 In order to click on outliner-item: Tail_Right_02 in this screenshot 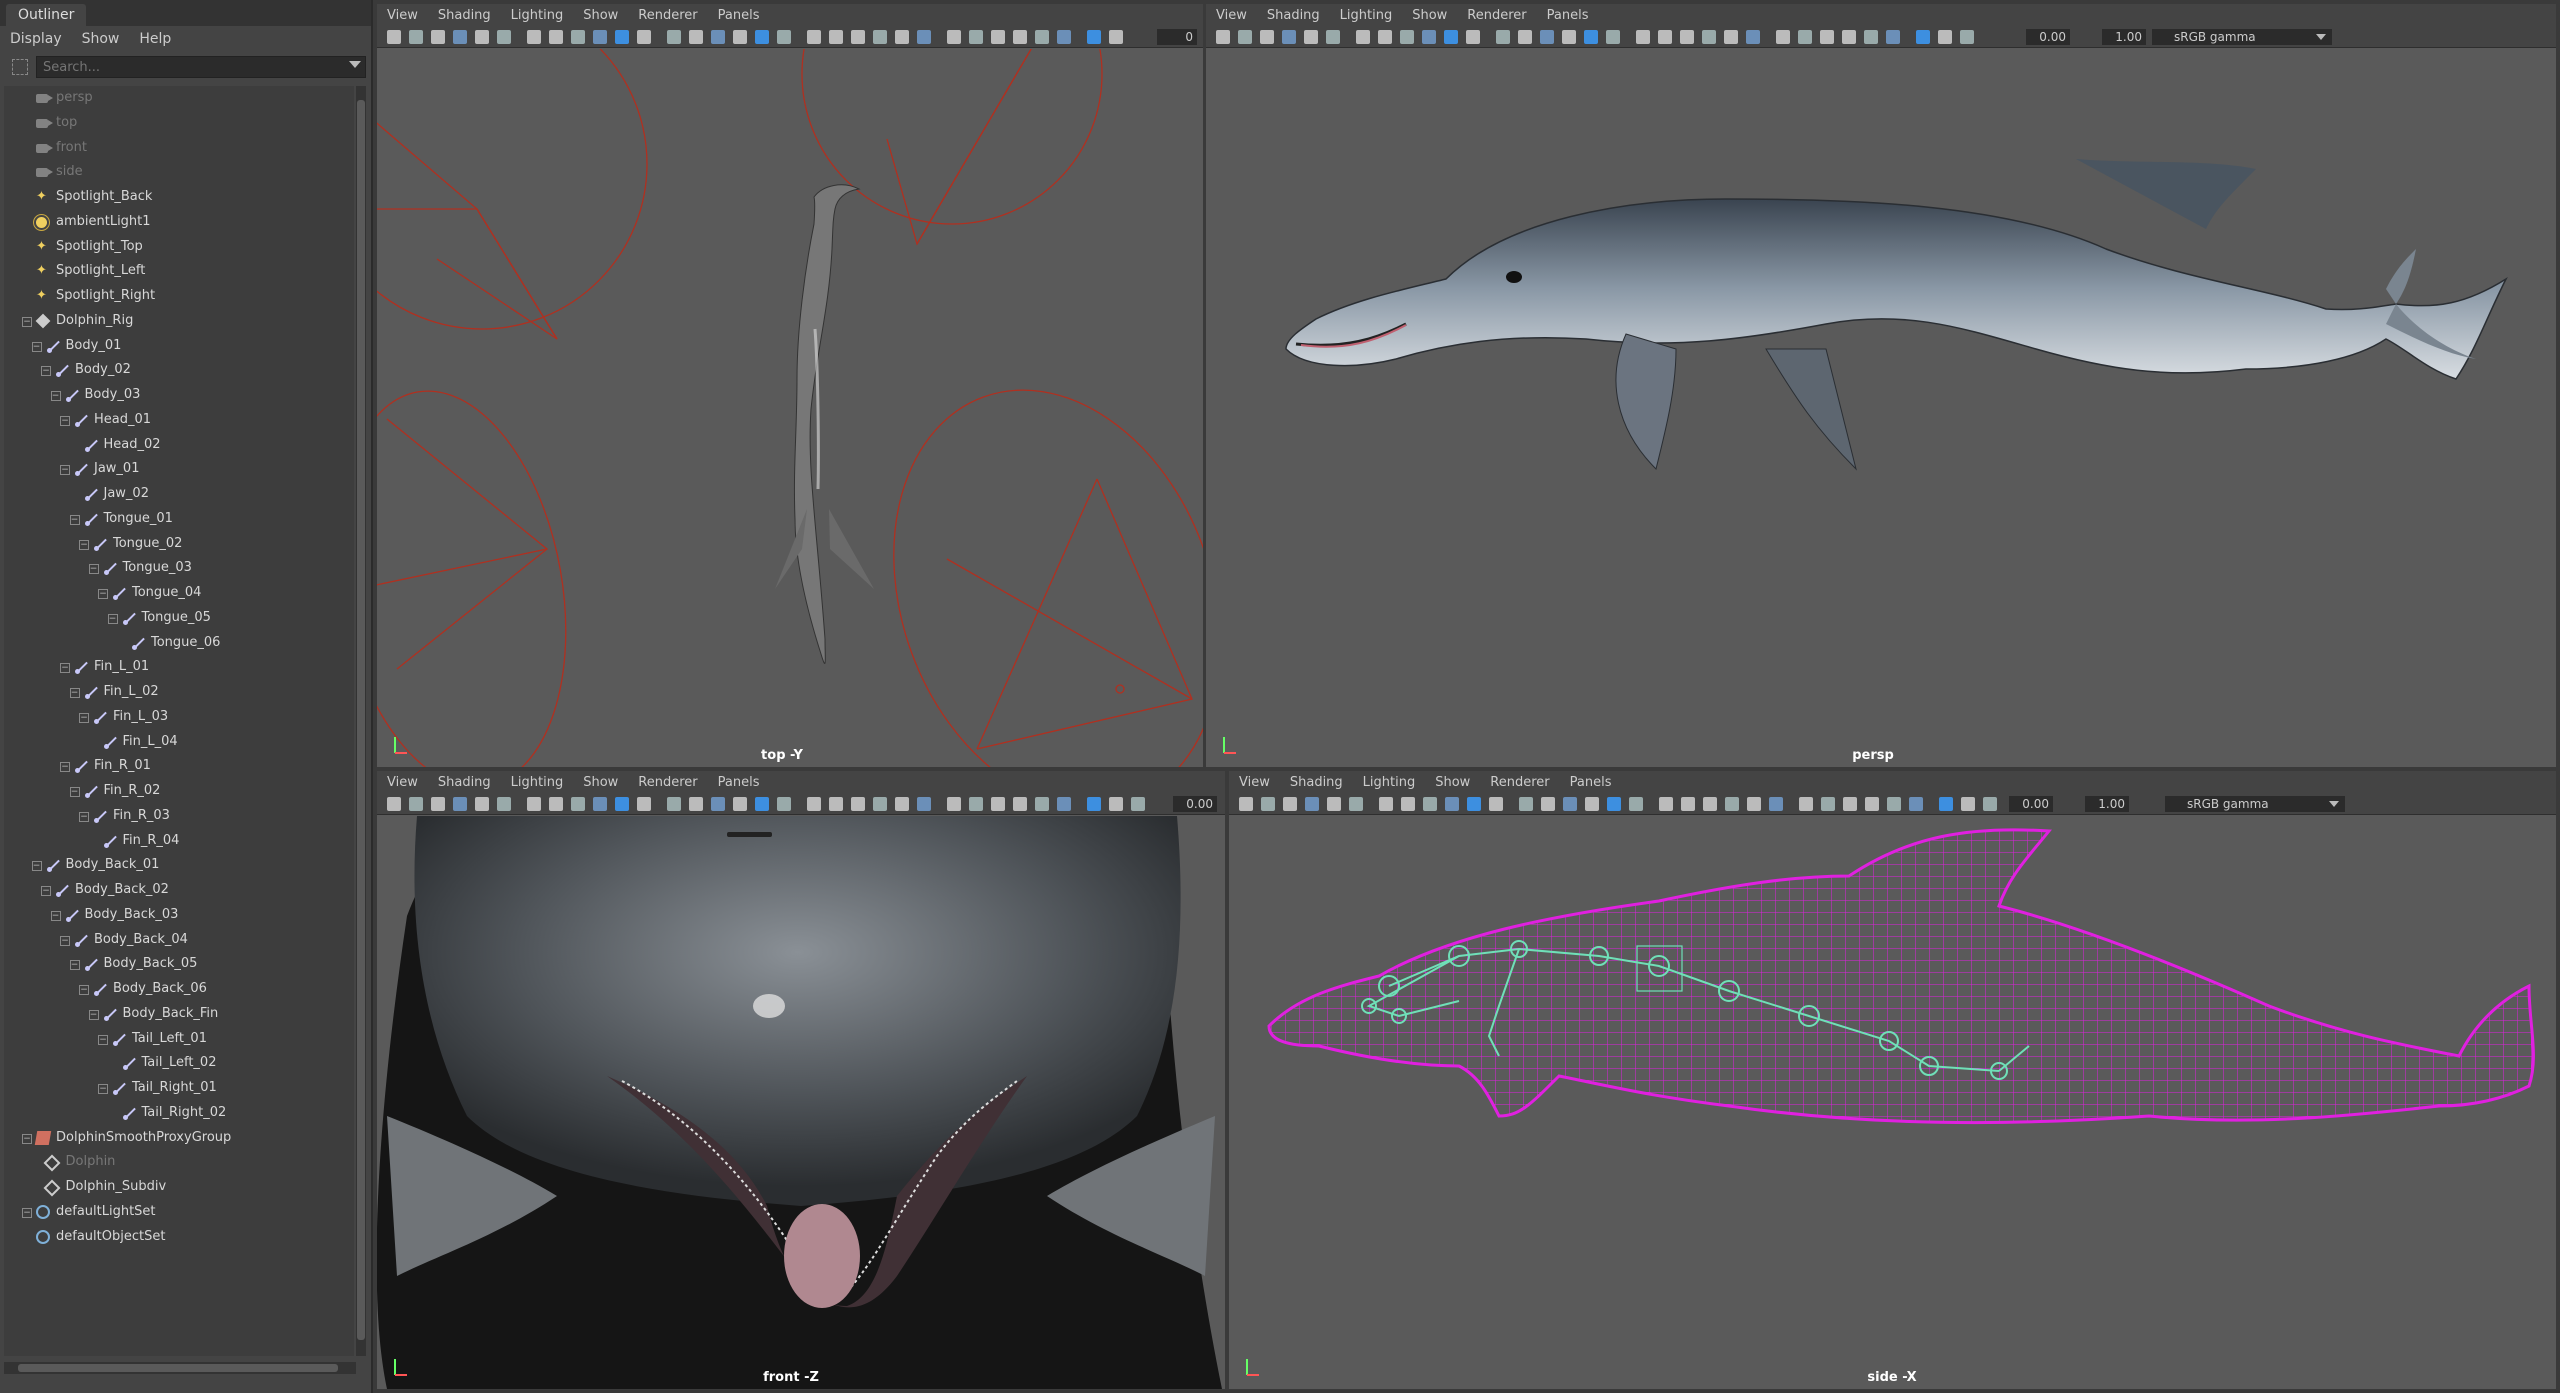, I will do `click(179, 1113)`.